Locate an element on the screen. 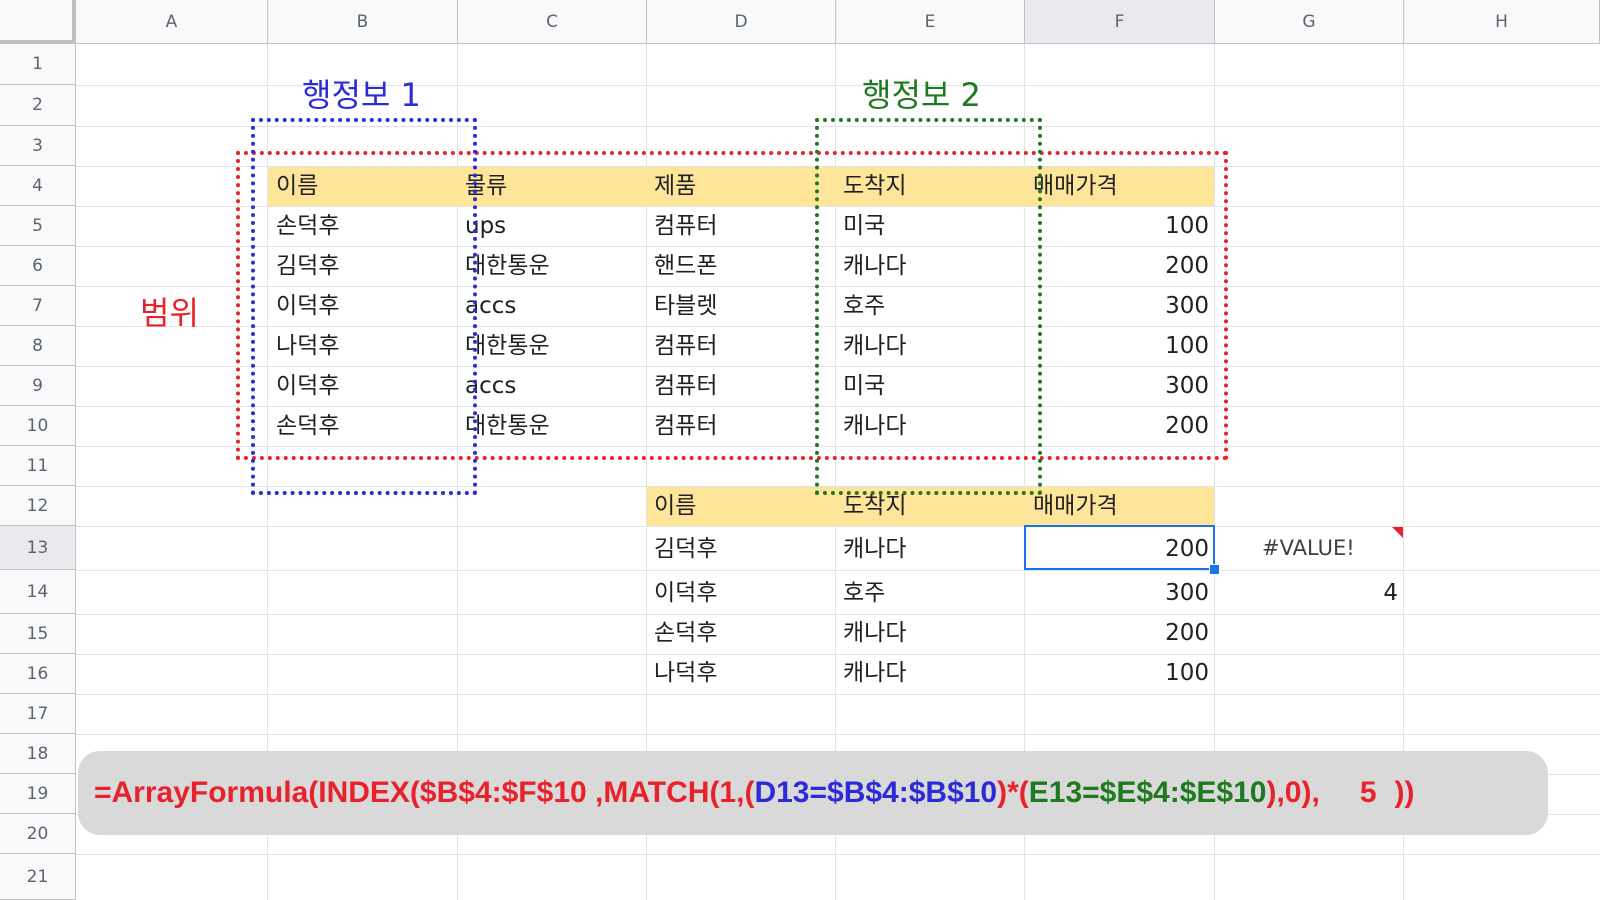  row-header-17: 17 is located at coordinates (38, 714).